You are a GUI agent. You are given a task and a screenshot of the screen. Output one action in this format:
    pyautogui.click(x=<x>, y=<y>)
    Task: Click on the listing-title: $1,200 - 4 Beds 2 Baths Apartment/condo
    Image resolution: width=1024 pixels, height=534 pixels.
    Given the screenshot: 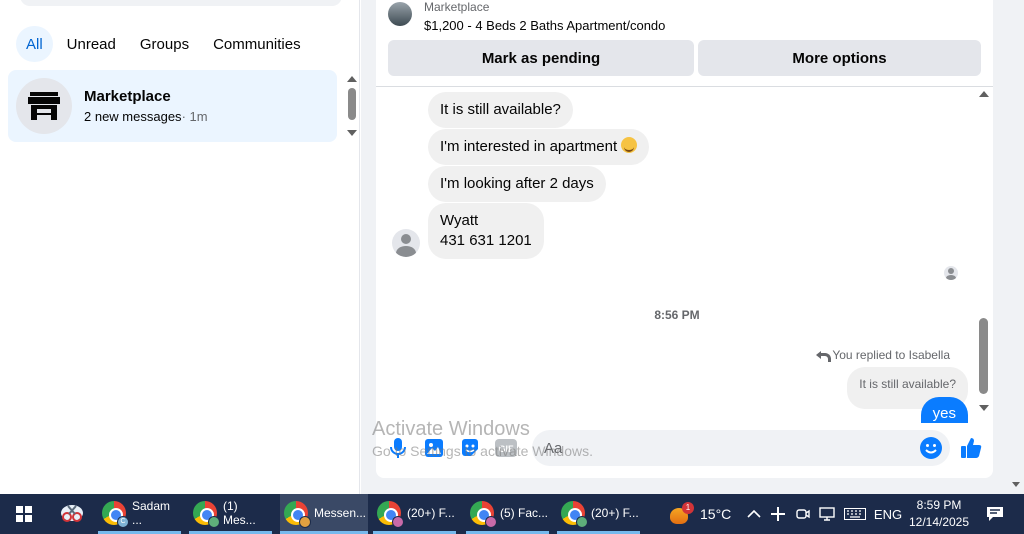 What is the action you would take?
    pyautogui.click(x=544, y=25)
    